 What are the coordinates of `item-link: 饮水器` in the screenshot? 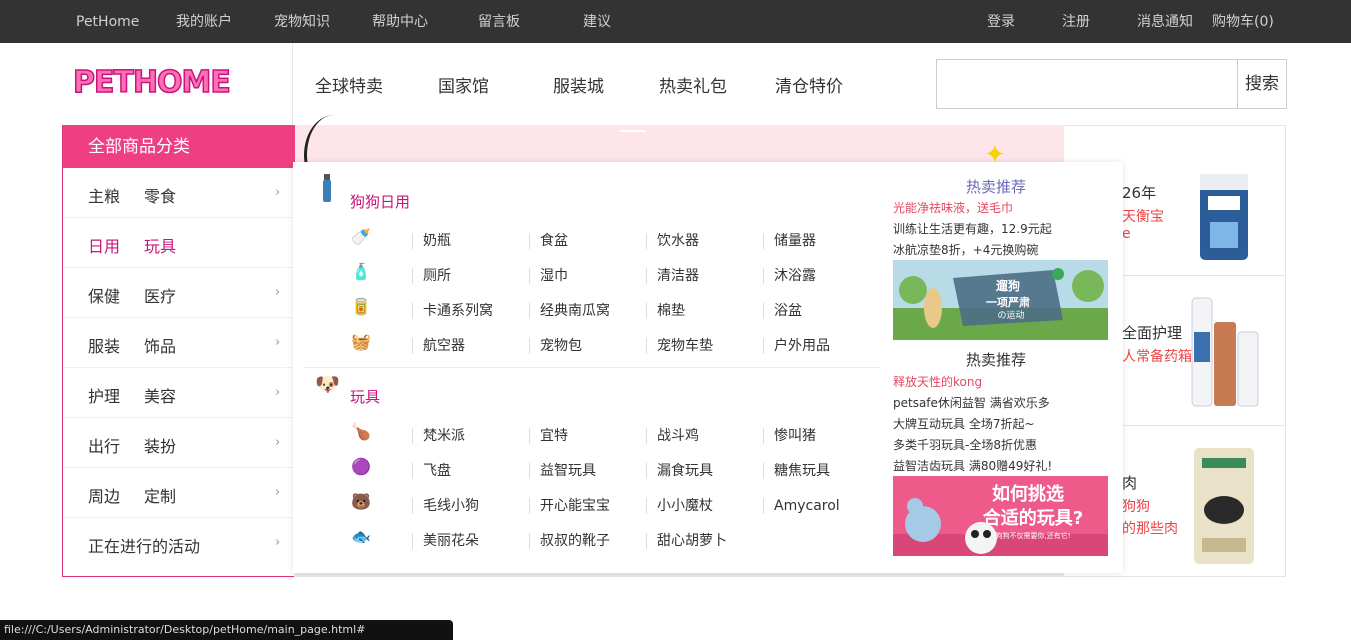 It's located at (672, 241).